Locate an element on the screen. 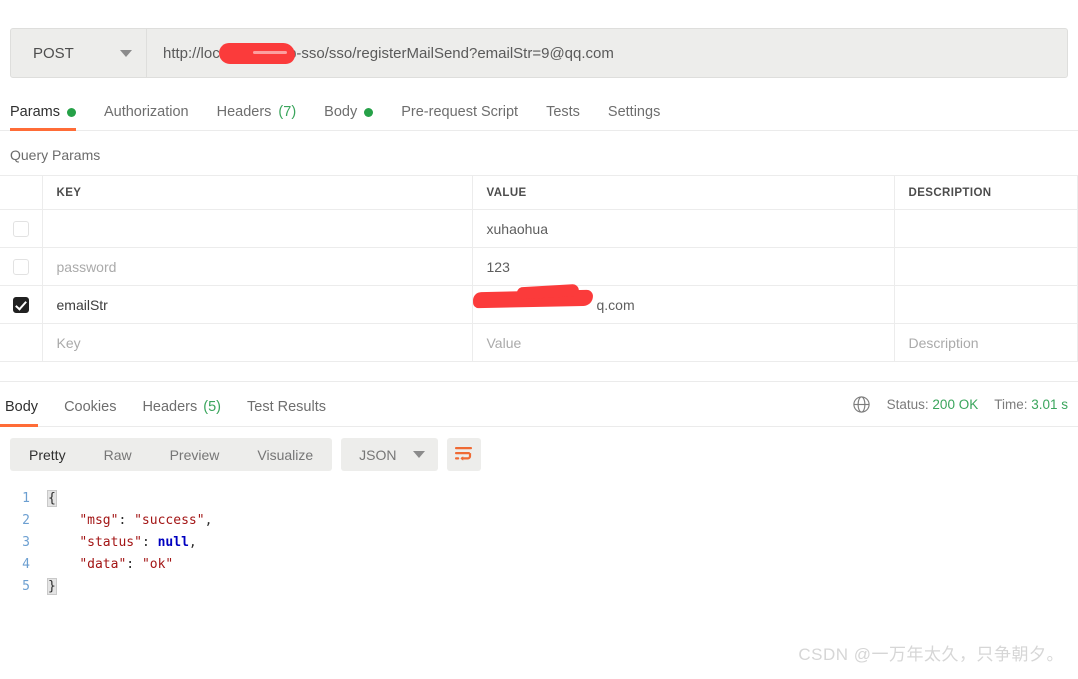 This screenshot has width=1078, height=679. wrap-text-icon is located at coordinates (464, 454).